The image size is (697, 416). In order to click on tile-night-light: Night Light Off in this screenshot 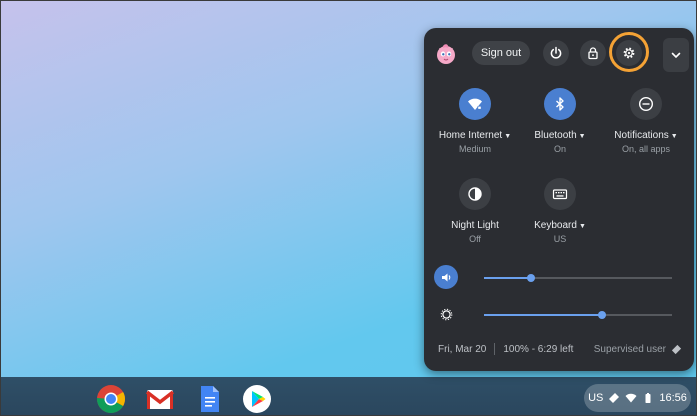, I will do `click(475, 211)`.